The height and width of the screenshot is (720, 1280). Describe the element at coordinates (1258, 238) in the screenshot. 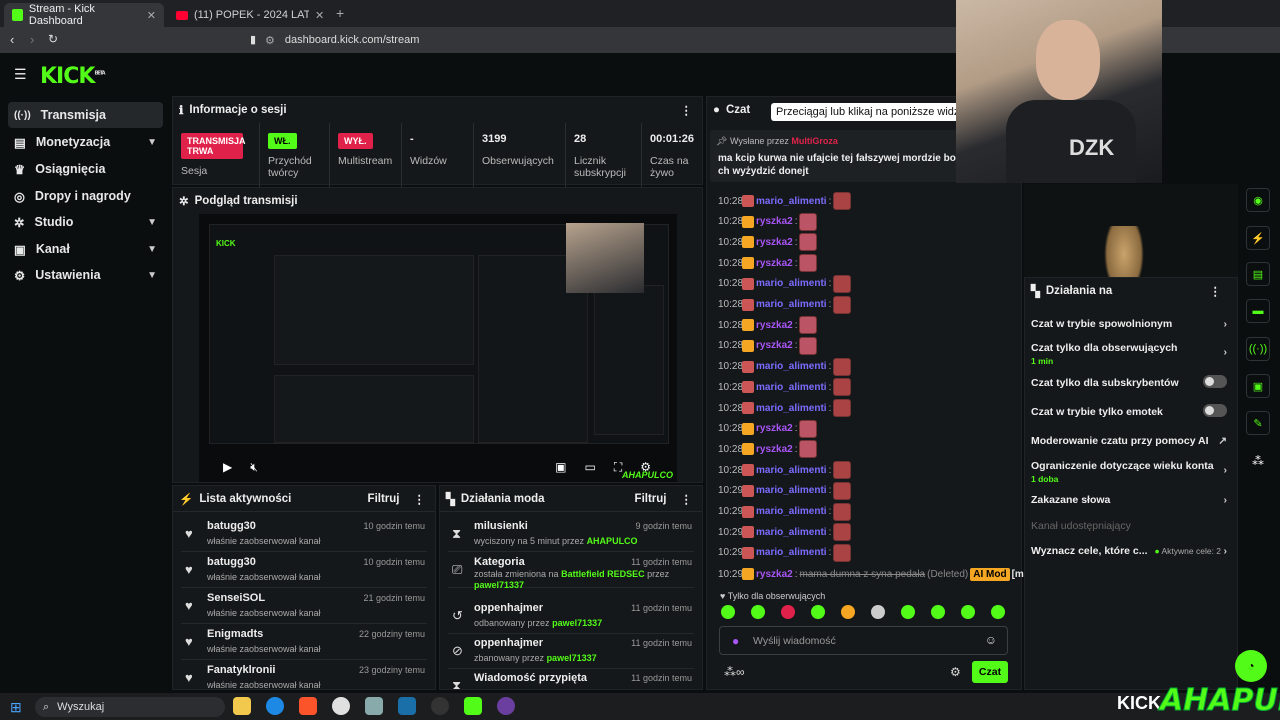

I see `lightning-widget-icon: ⚡` at that location.